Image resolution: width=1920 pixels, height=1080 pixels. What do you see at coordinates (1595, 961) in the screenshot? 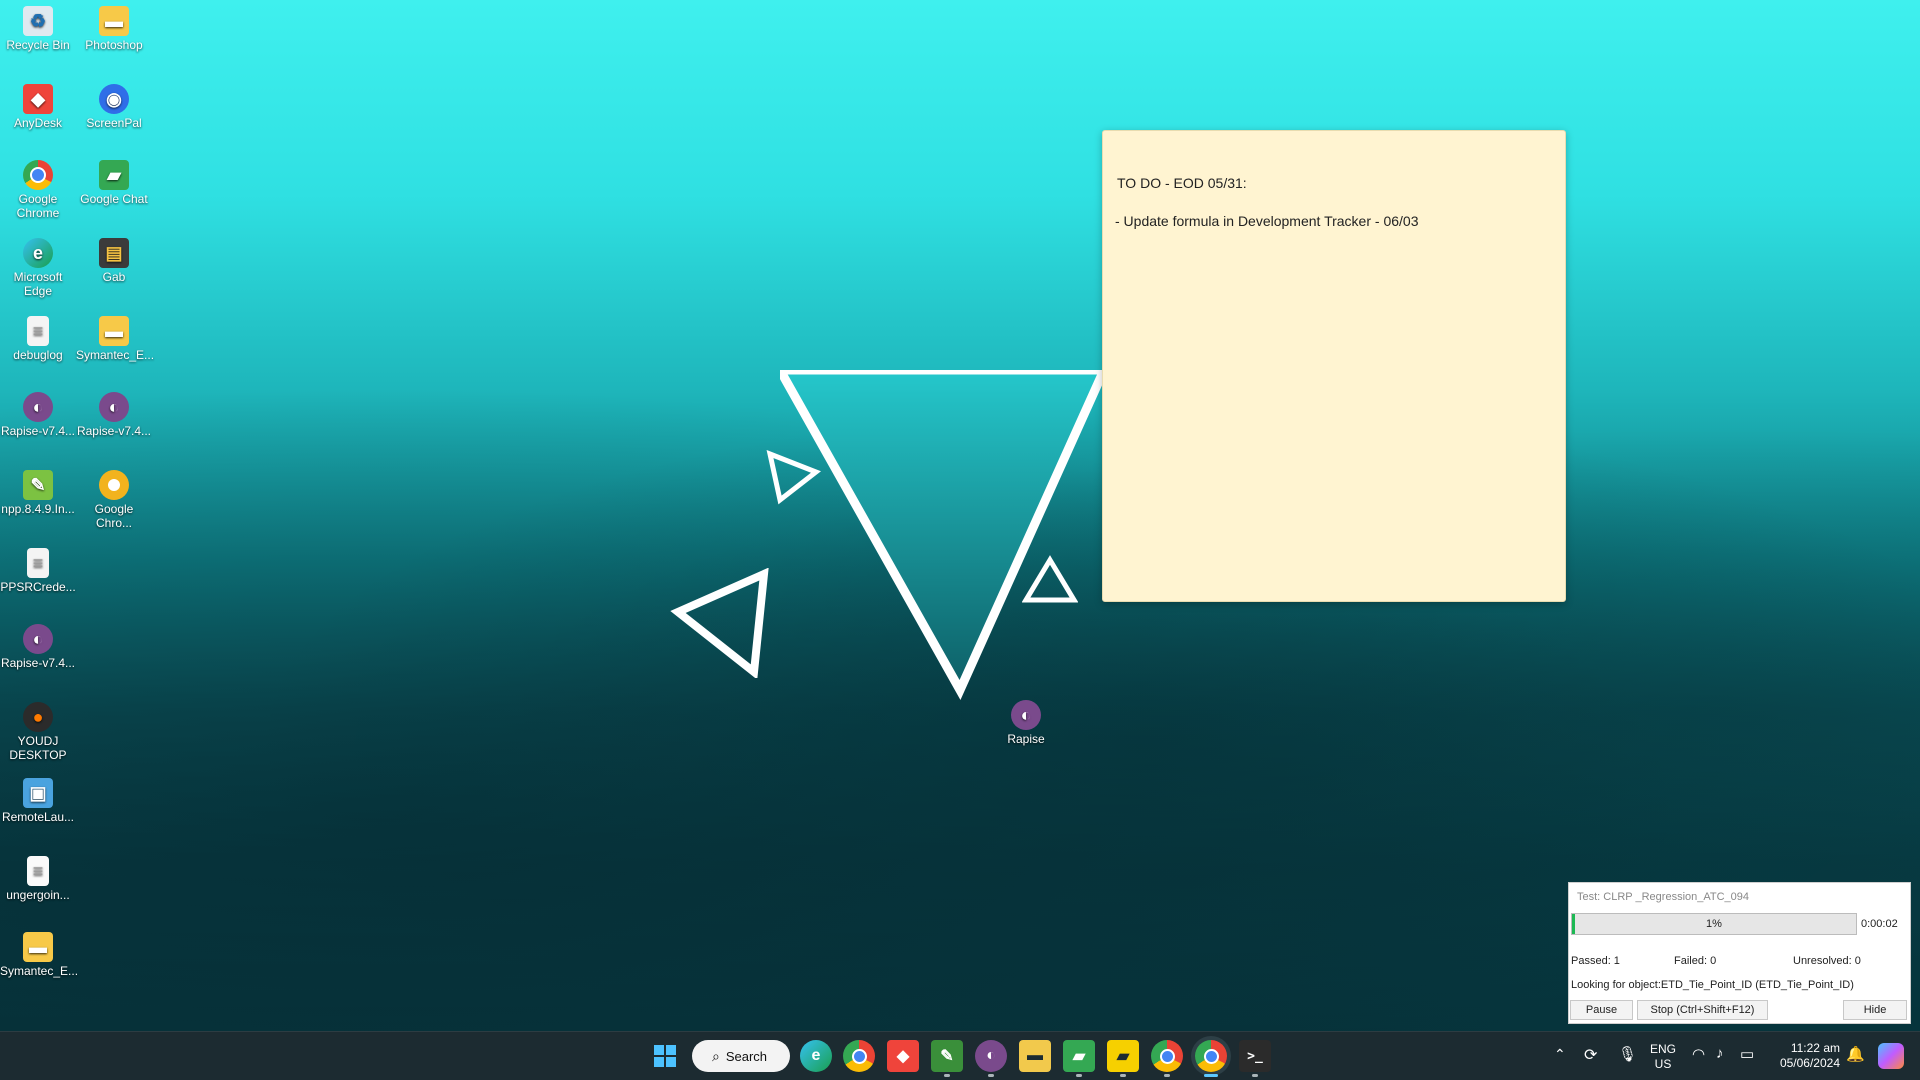
I see `test-passed-count: Passed: 1` at bounding box center [1595, 961].